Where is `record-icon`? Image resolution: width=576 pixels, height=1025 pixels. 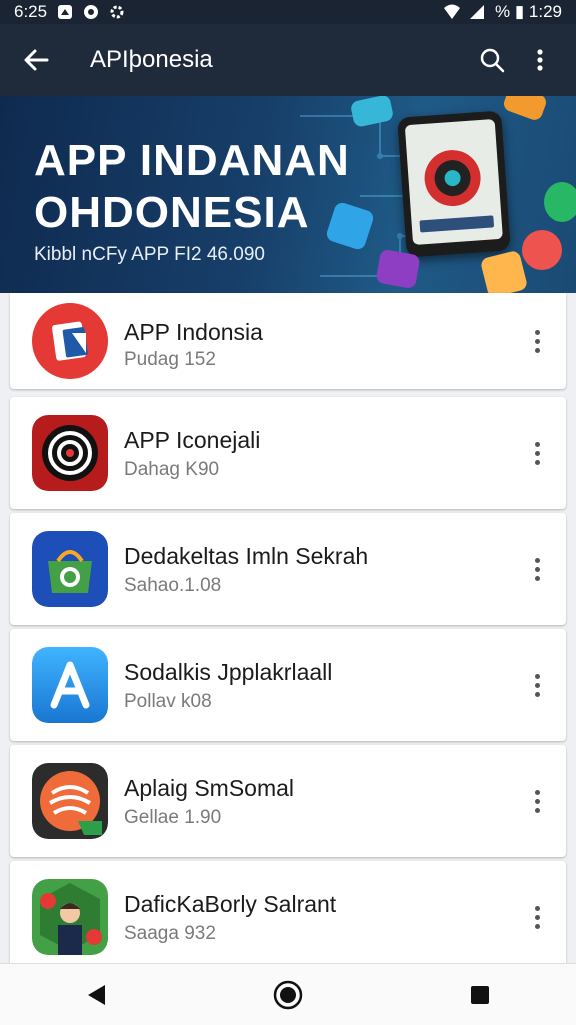 record-icon is located at coordinates (91, 12).